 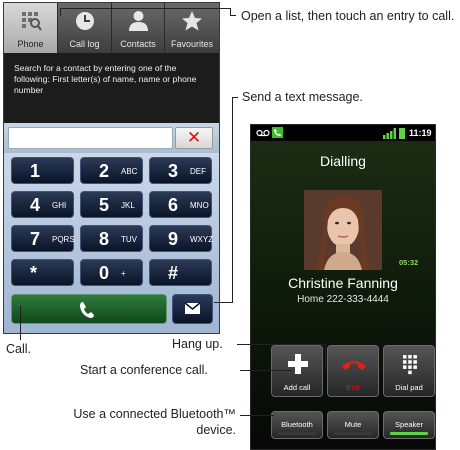 I want to click on signal-icon, so click(x=389, y=133).